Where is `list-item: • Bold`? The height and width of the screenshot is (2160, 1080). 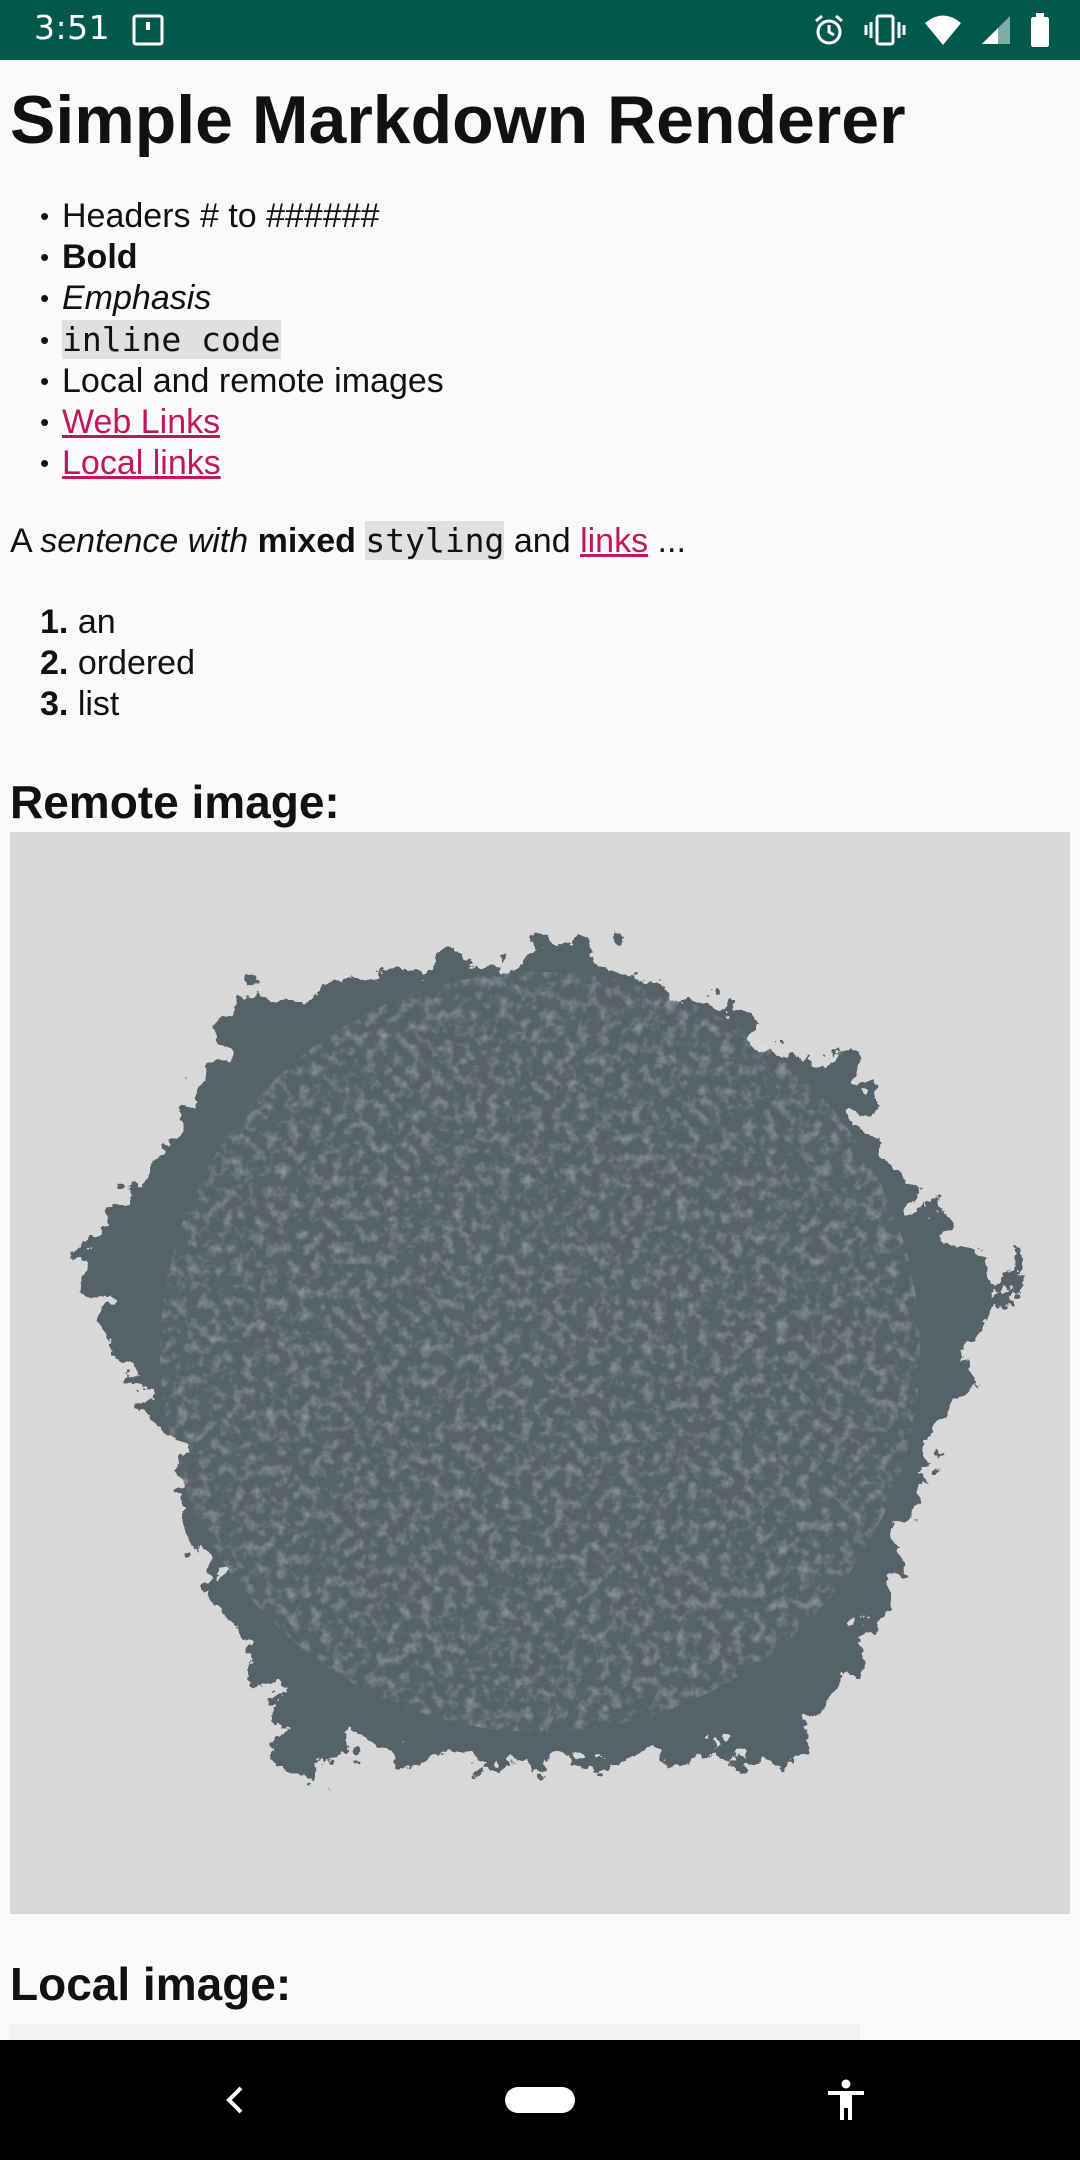 list-item: • Bold is located at coordinates (242, 257).